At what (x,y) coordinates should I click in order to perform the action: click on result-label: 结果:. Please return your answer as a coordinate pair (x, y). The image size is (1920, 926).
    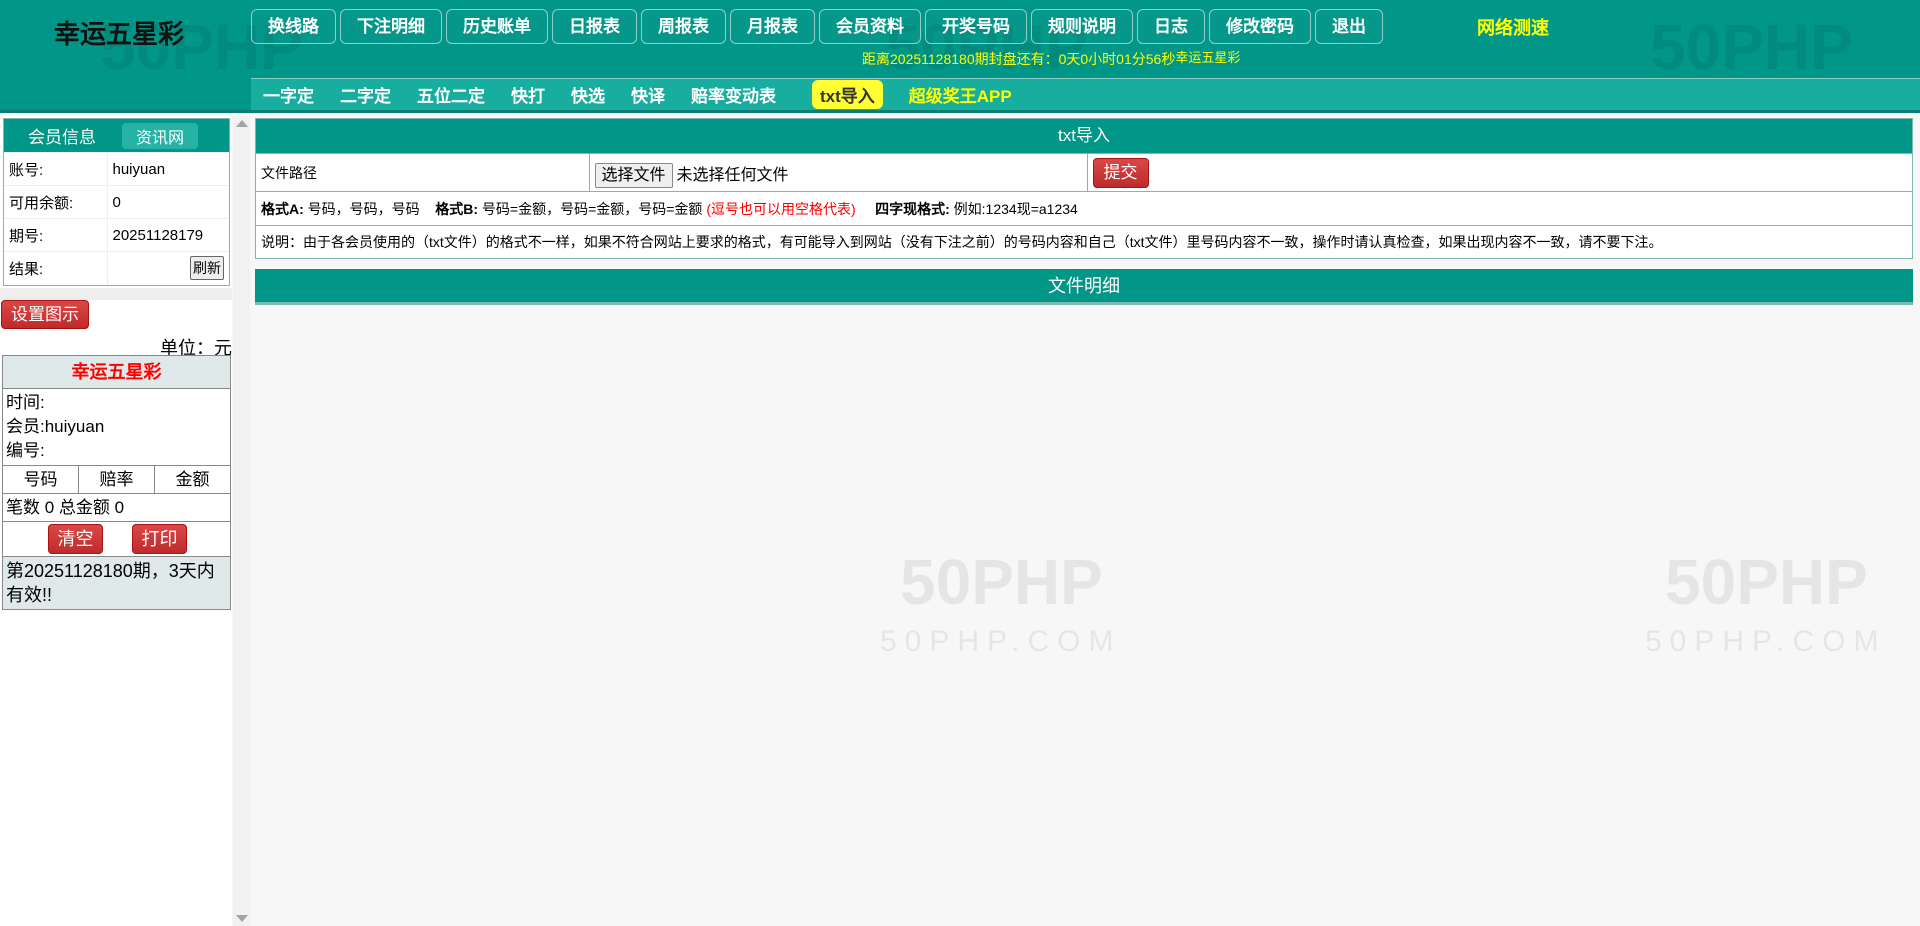
    Looking at the image, I should click on (56, 268).